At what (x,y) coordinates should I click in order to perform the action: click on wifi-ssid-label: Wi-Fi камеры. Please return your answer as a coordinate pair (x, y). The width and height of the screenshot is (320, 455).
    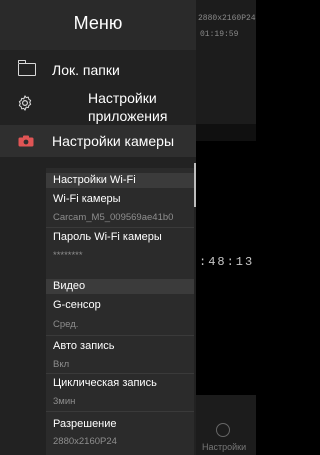
    Looking at the image, I should click on (87, 199).